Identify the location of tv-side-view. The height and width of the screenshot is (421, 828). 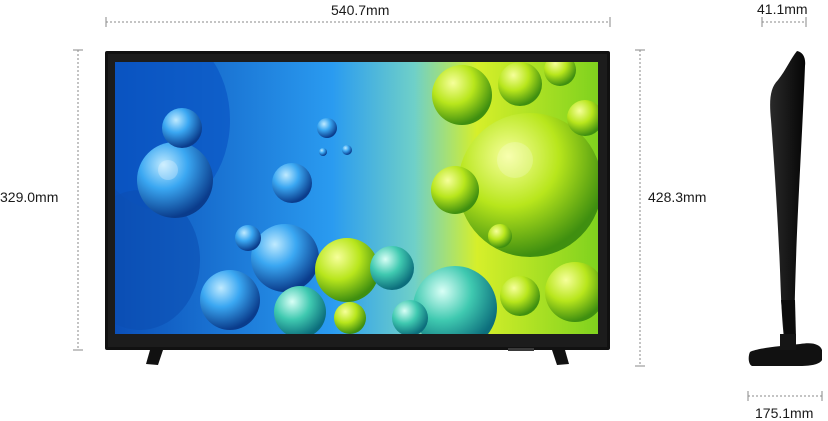
(785, 208).